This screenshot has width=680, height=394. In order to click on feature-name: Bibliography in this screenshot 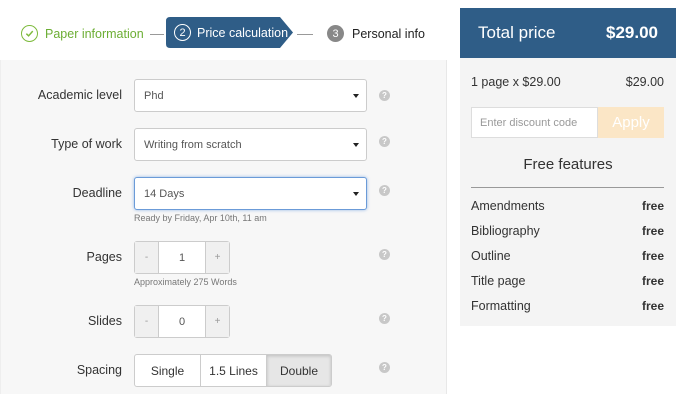, I will do `click(505, 231)`.